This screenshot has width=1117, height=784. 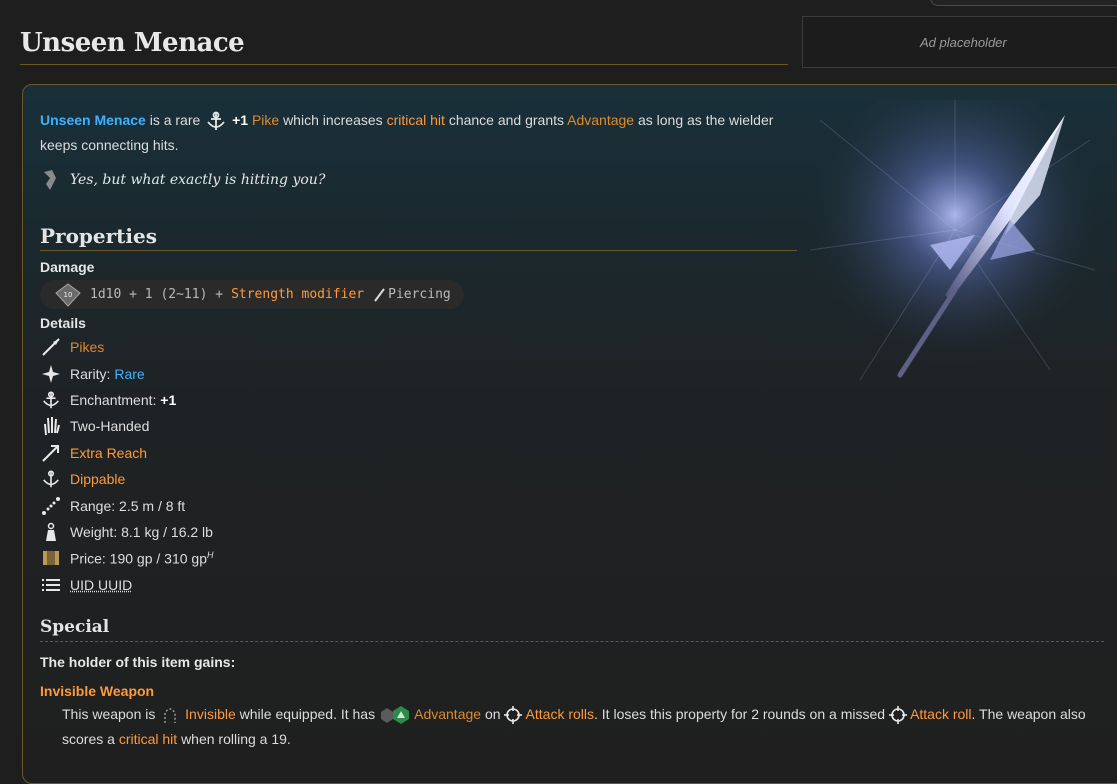 I want to click on quote-icon, so click(x=50, y=180).